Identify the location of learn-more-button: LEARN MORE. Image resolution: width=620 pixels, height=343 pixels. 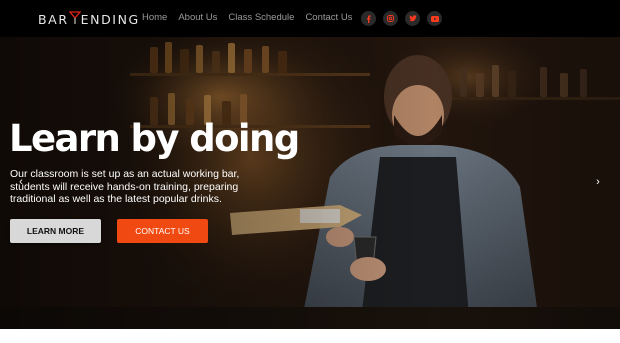
(55, 231).